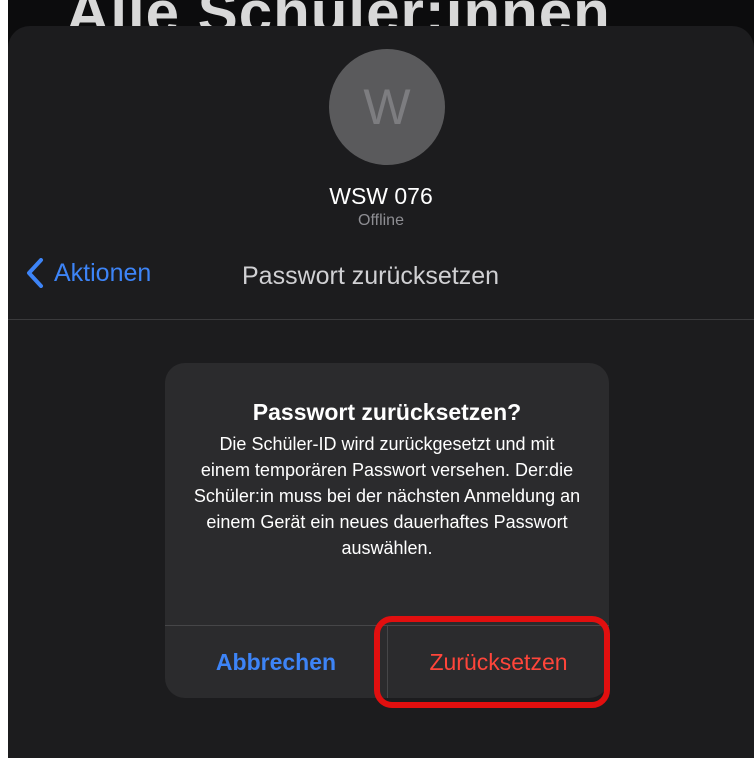 The width and height of the screenshot is (754, 758). Describe the element at coordinates (371, 276) in the screenshot. I see `nav-title: Passwort zurücksetzen` at that location.